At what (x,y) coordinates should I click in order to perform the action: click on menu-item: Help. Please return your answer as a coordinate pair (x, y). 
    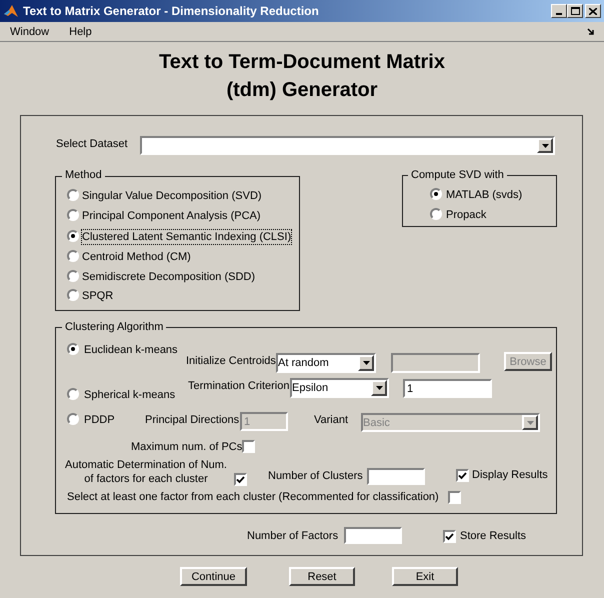
    Looking at the image, I should click on (80, 31).